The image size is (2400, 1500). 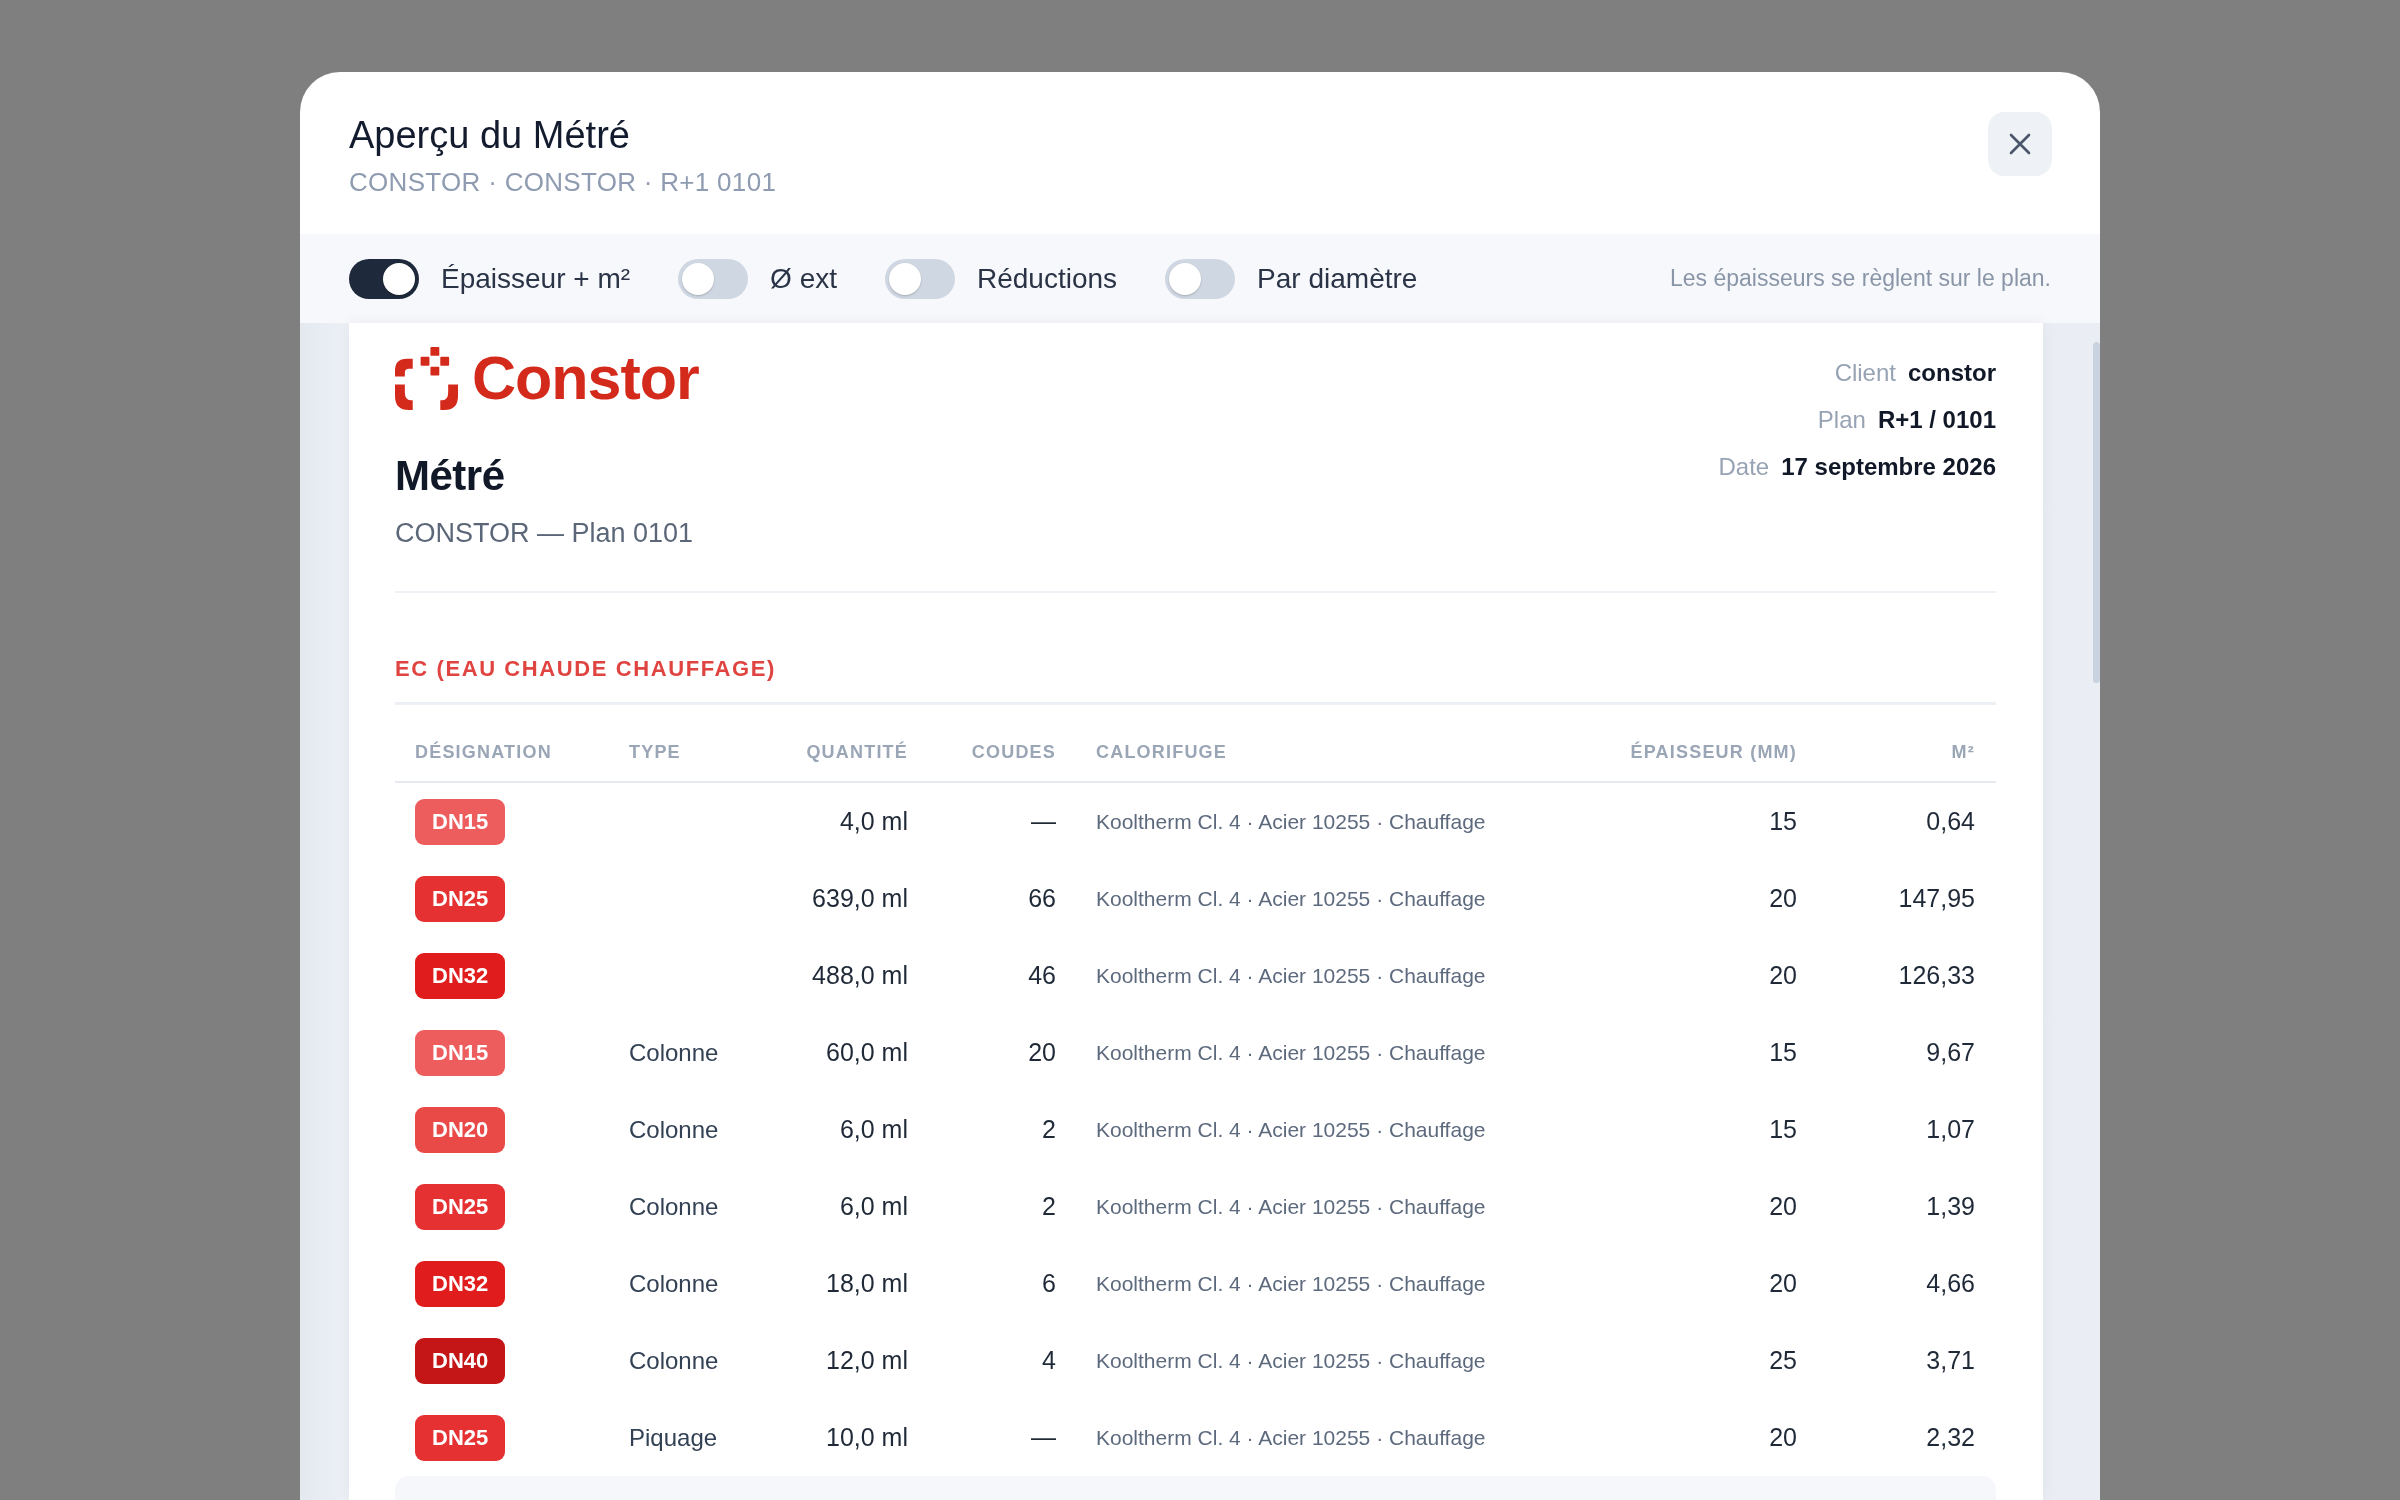 What do you see at coordinates (655, 752) in the screenshot?
I see `column-header: TYPE` at bounding box center [655, 752].